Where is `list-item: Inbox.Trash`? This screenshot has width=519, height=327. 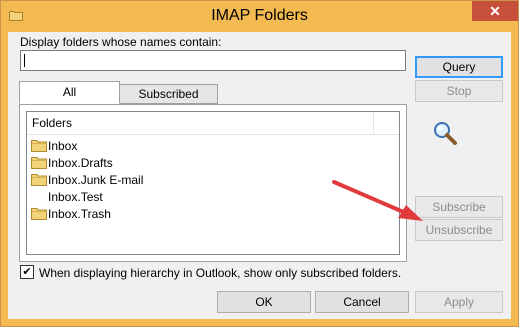
list-item: Inbox.Trash is located at coordinates (71, 214).